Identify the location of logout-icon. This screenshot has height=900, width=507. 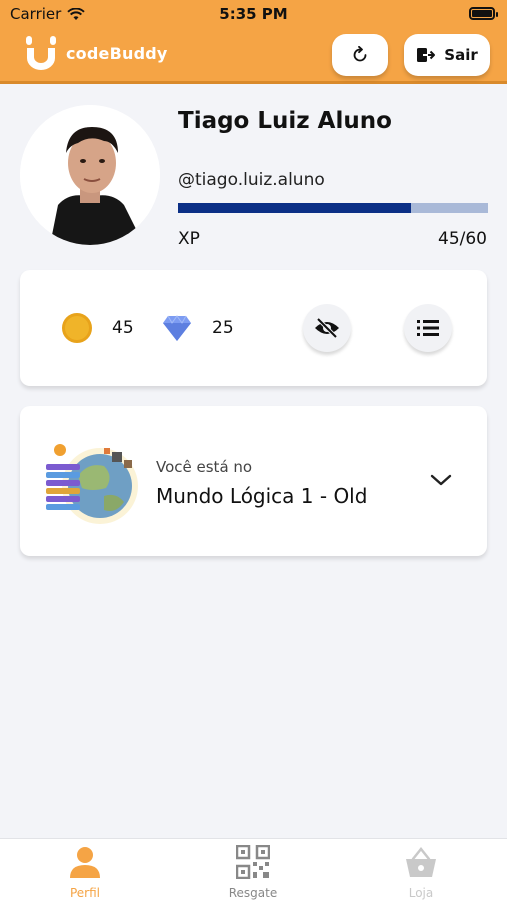
(426, 55).